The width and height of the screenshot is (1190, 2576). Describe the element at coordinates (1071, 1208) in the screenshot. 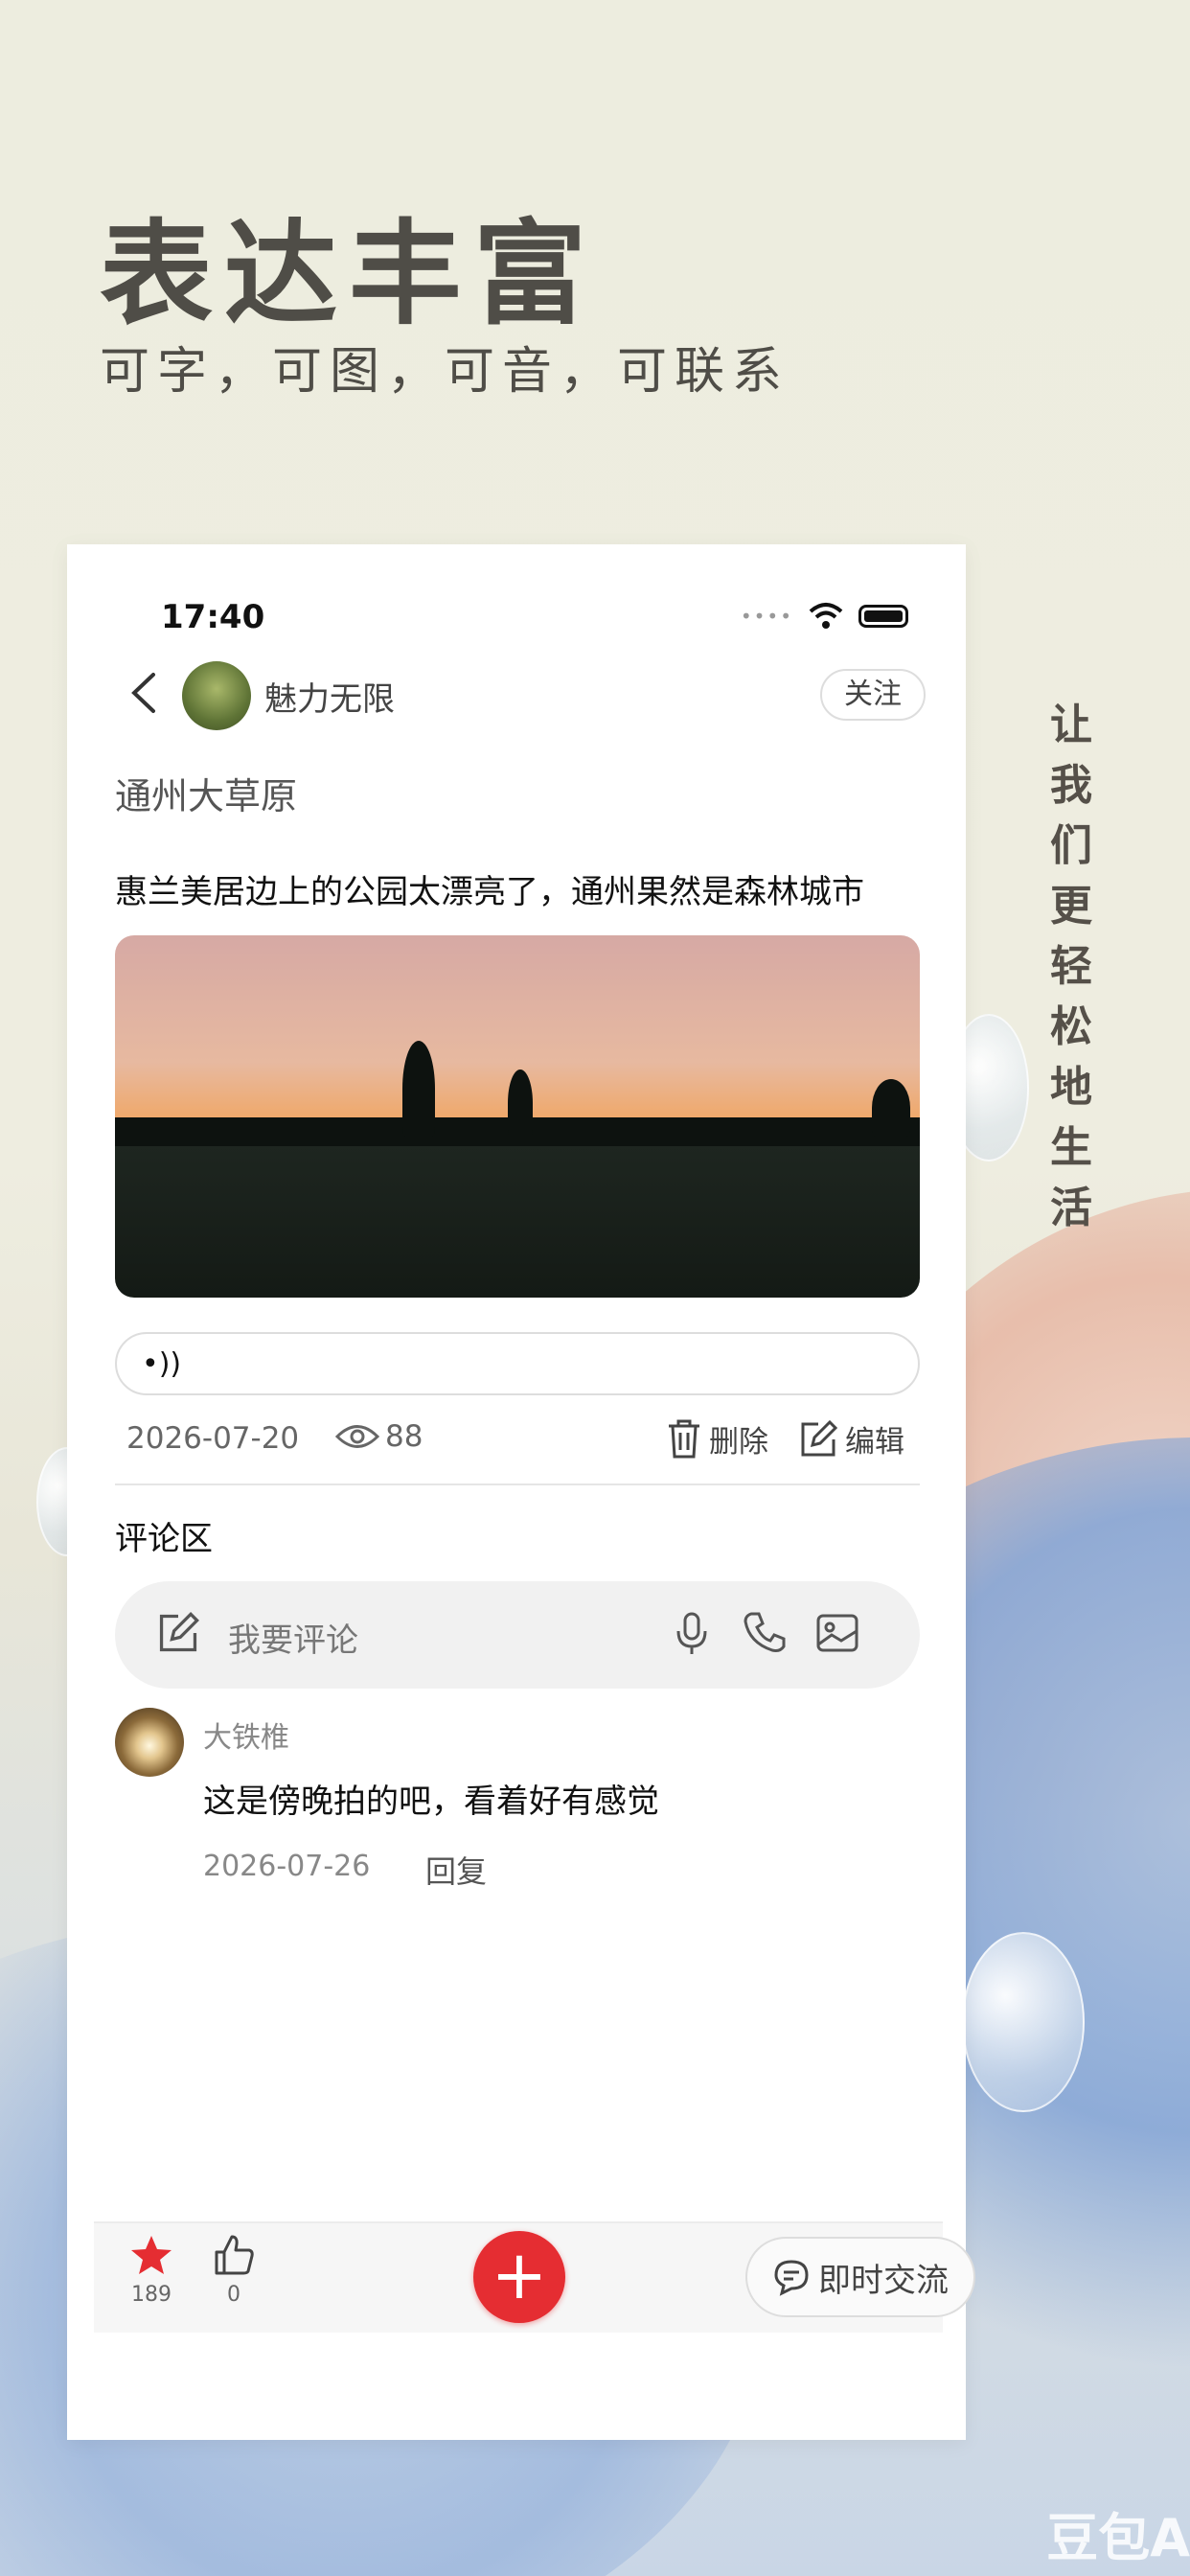

I see `tagline-char: 活` at that location.